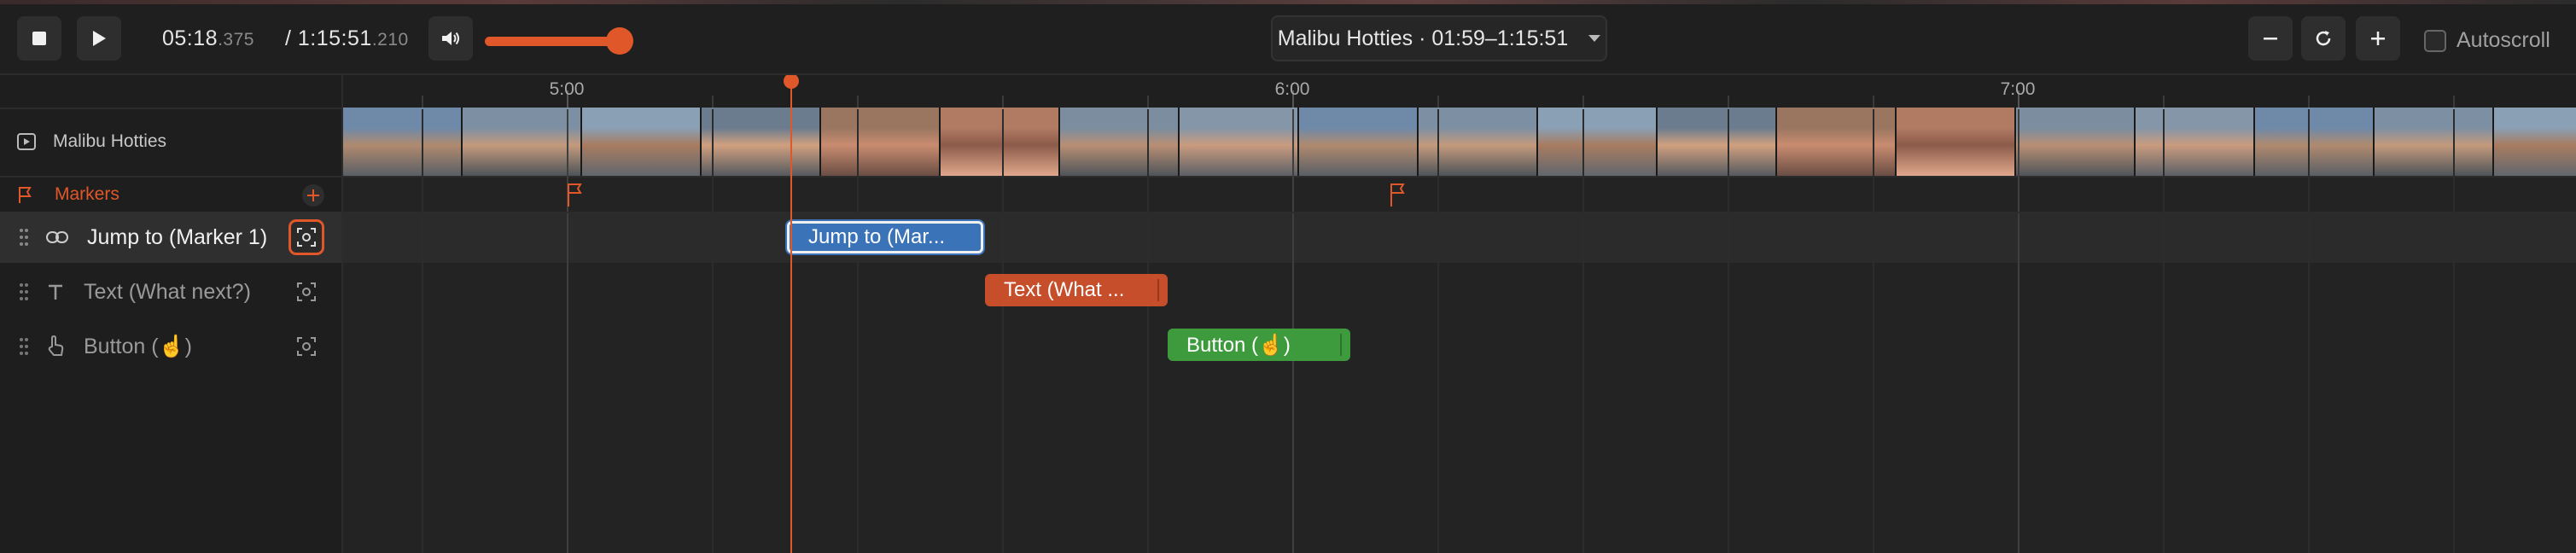 The image size is (2576, 553). Describe the element at coordinates (177, 236) in the screenshot. I see `track-label: Jump to (Marker 1)` at that location.